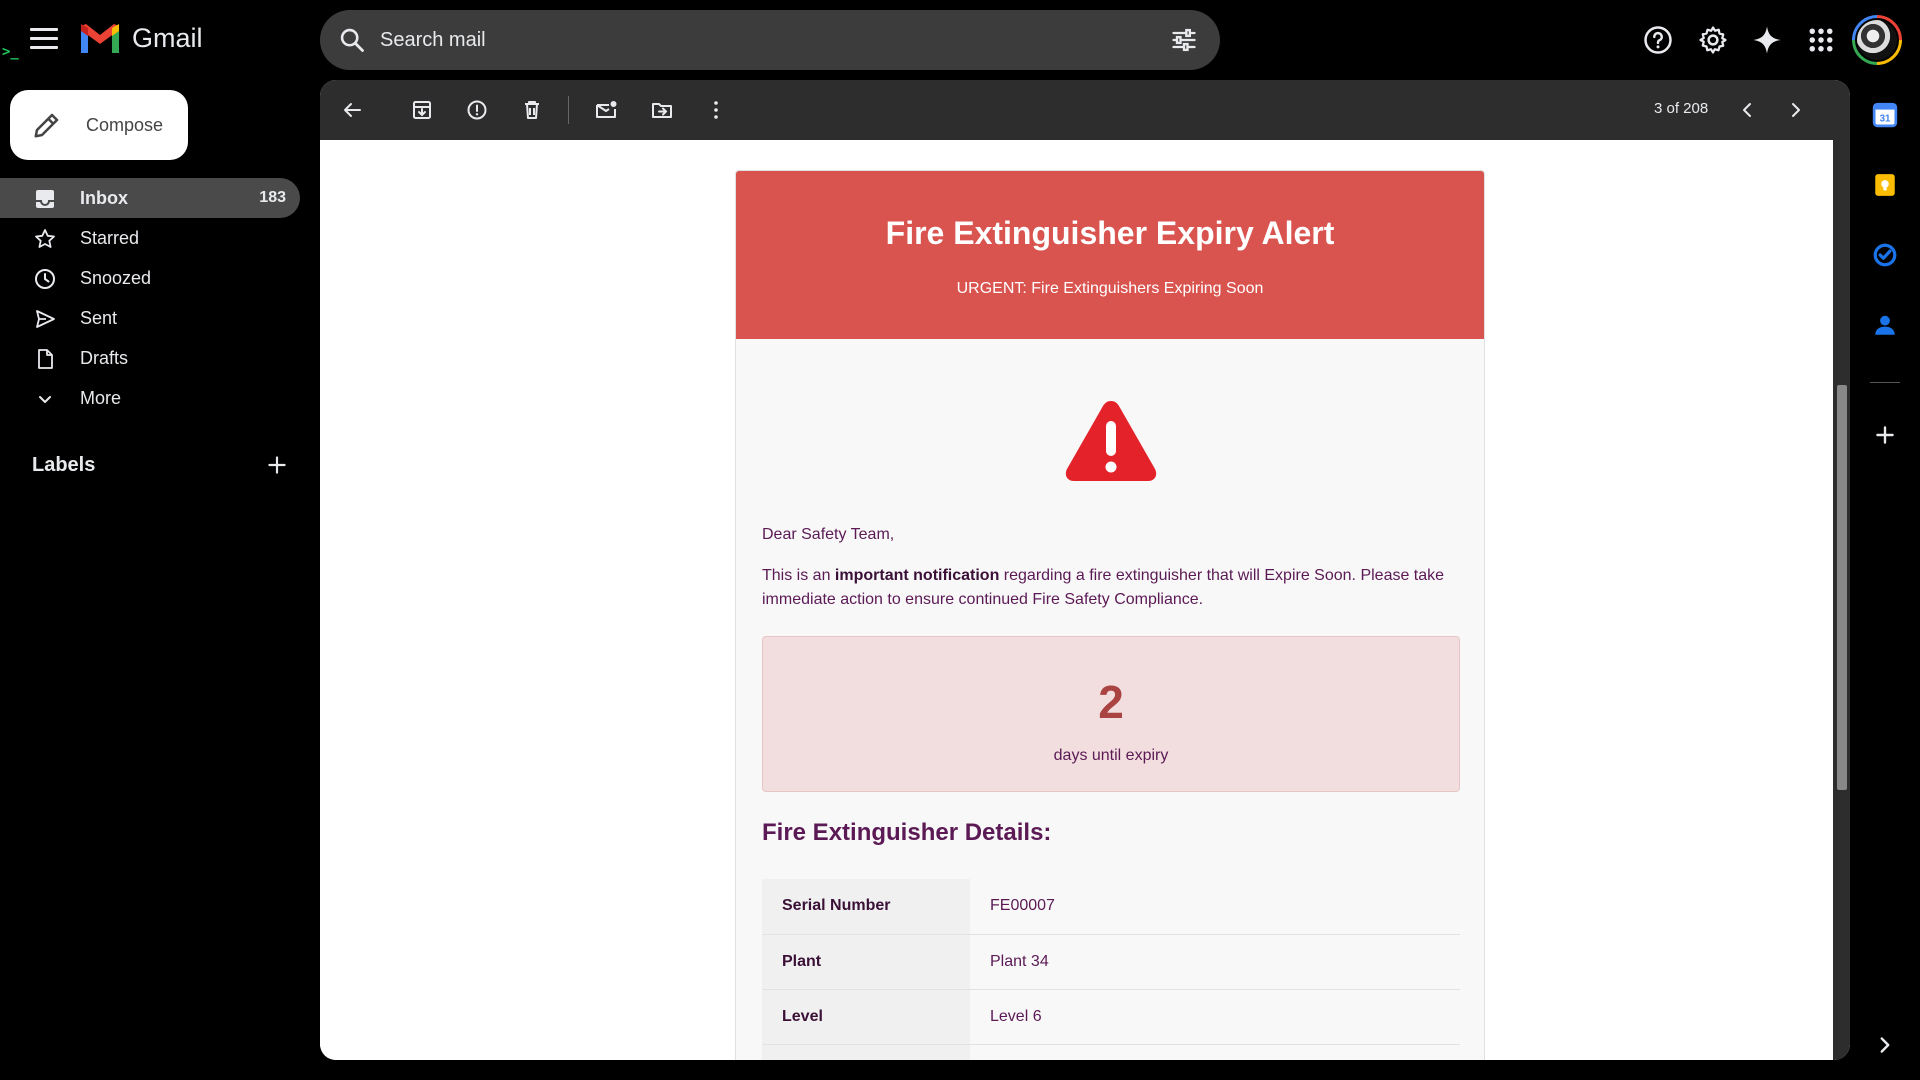 Image resolution: width=1920 pixels, height=1080 pixels. I want to click on sidebar-item-label: Inbox, so click(104, 197).